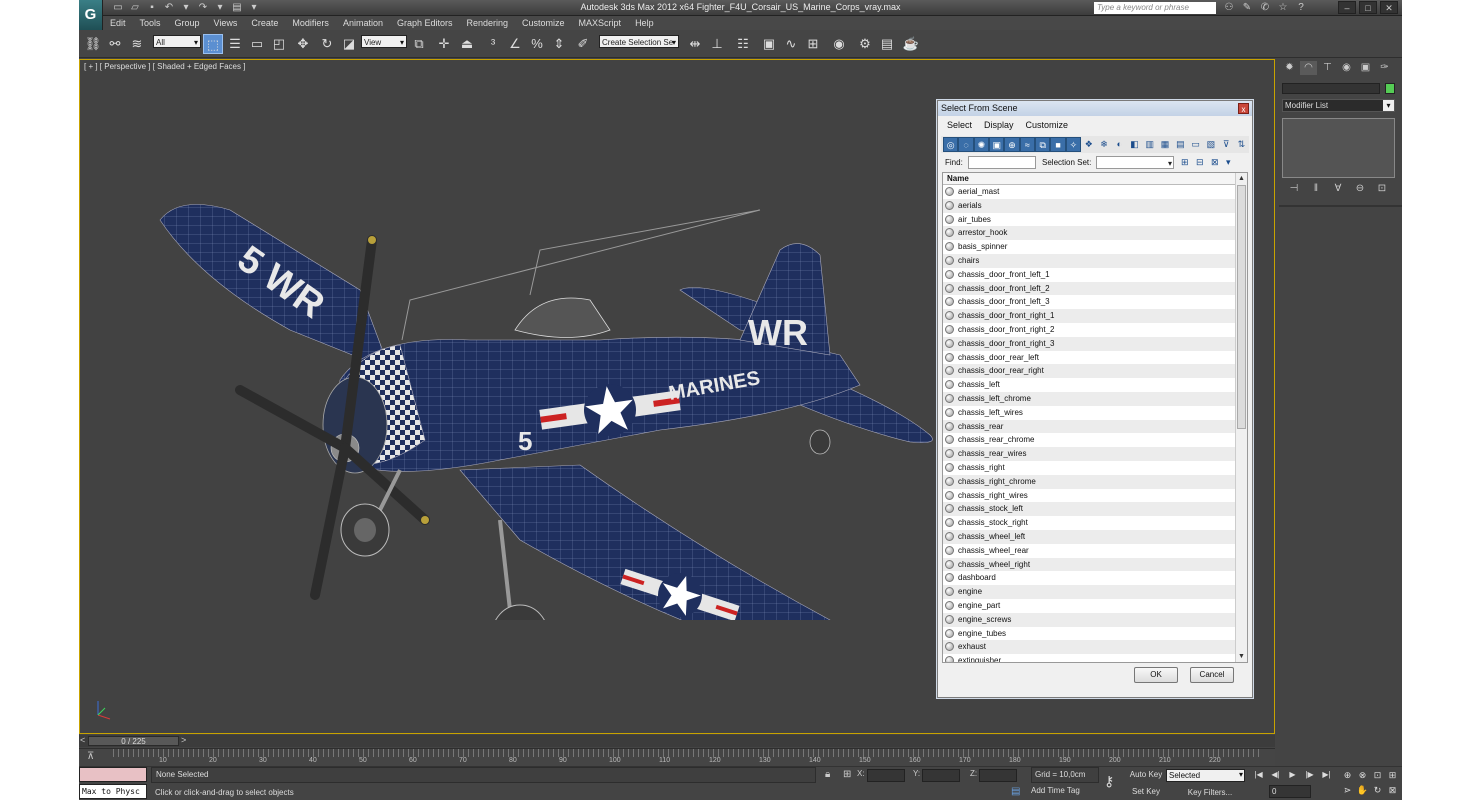 The image size is (1480, 800). I want to click on menu-create: Create, so click(264, 23).